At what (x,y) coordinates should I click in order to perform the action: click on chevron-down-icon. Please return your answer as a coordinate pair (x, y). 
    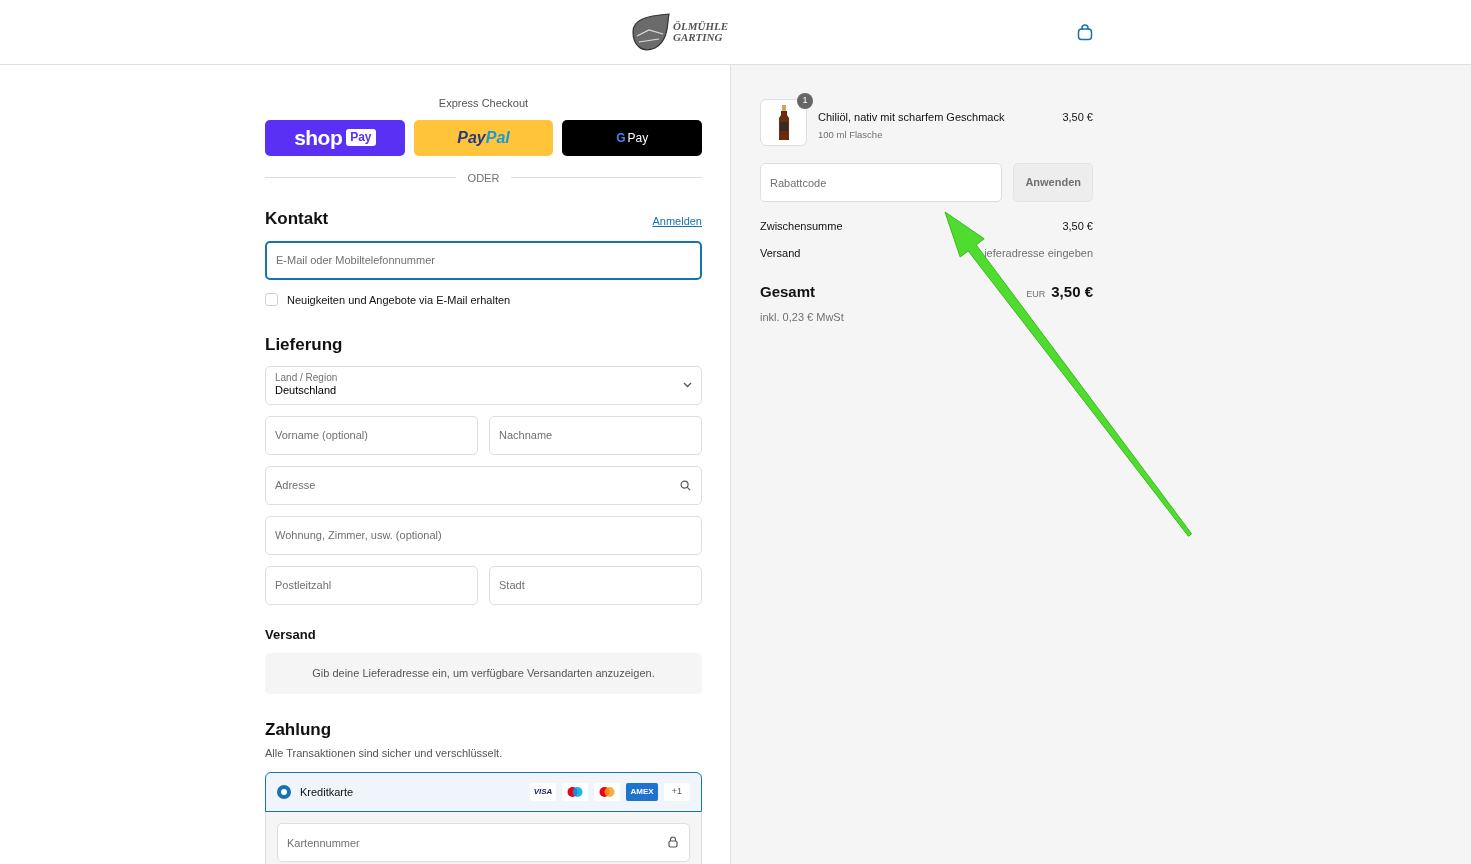
    Looking at the image, I should click on (687, 385).